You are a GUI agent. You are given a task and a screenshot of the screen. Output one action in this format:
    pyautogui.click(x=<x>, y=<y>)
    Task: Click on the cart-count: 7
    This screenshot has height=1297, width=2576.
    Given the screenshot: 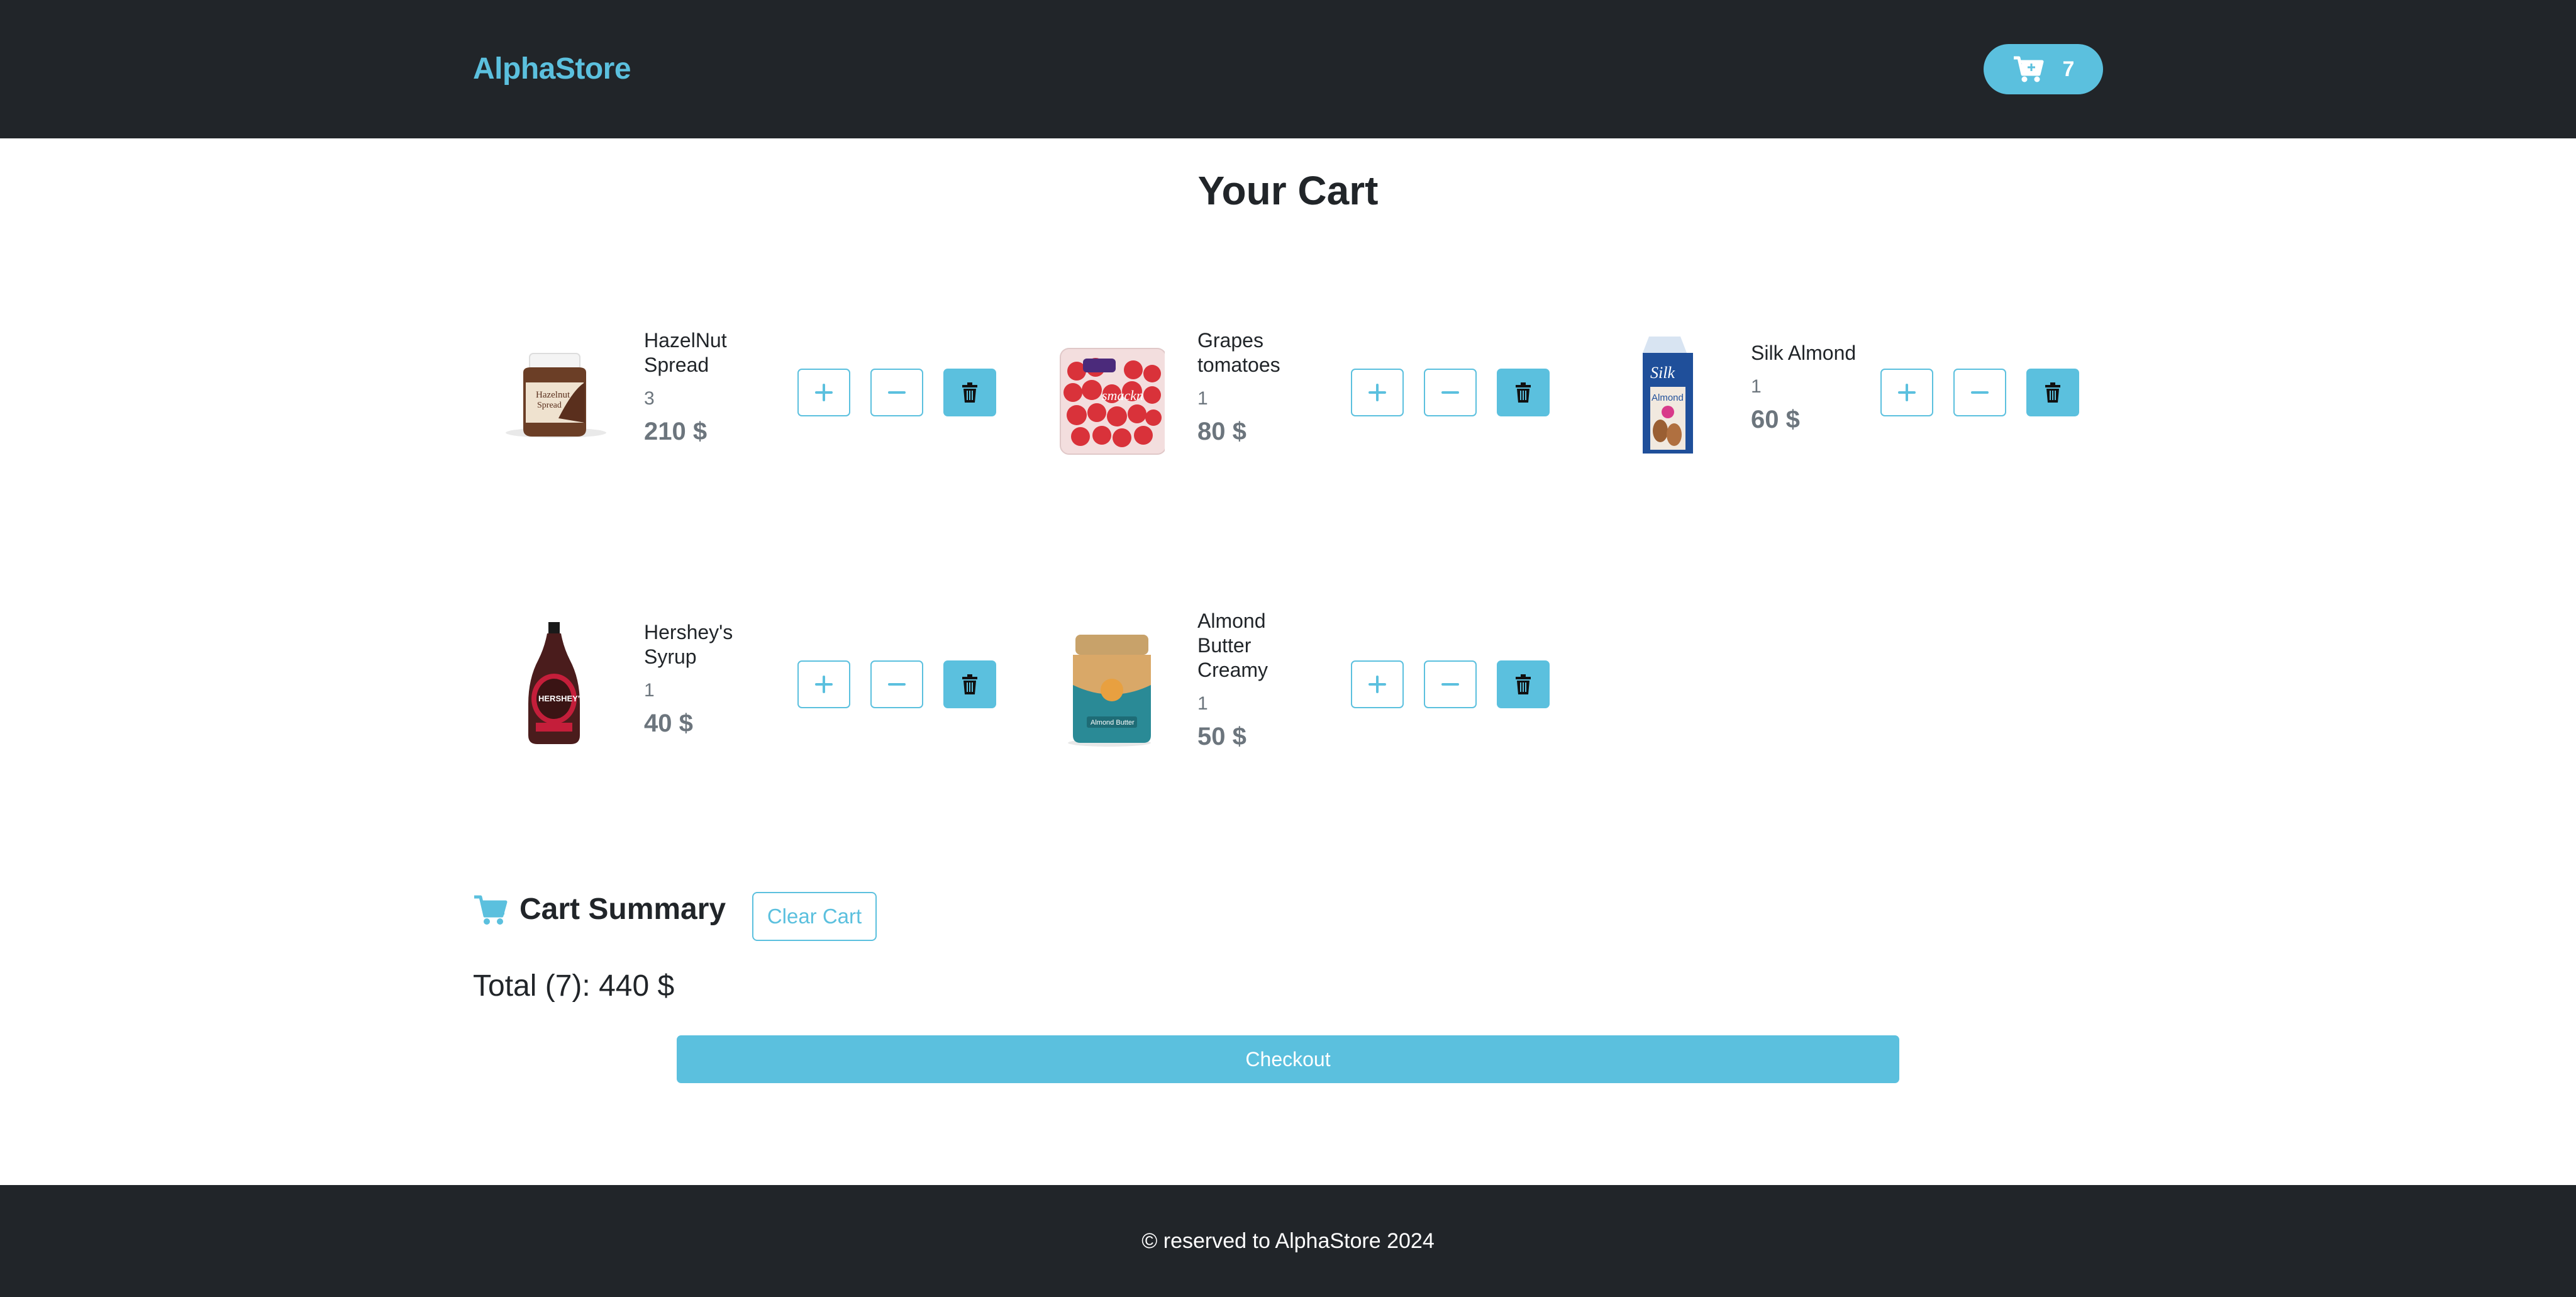 What is the action you would take?
    pyautogui.click(x=2068, y=69)
    